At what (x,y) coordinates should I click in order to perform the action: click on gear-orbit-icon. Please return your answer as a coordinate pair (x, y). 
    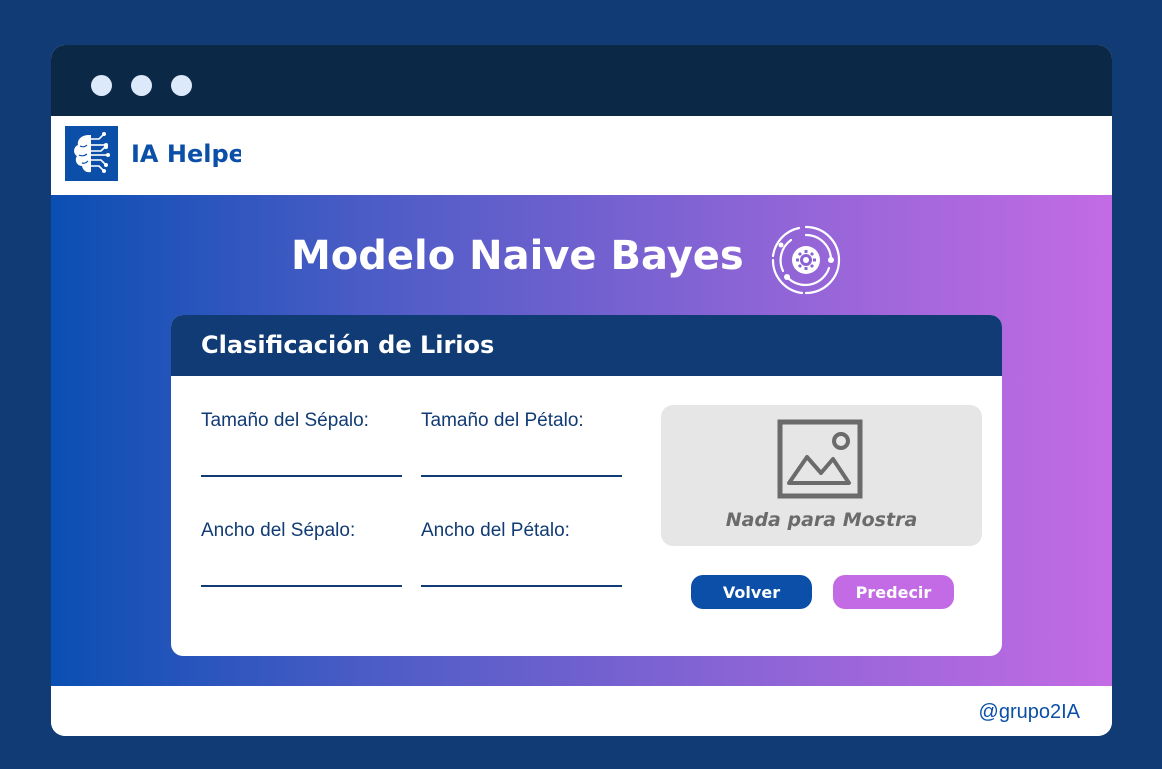
    Looking at the image, I should click on (806, 260).